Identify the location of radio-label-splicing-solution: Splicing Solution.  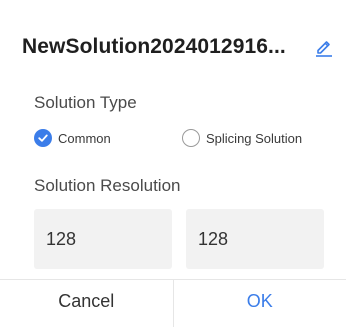
(254, 138).